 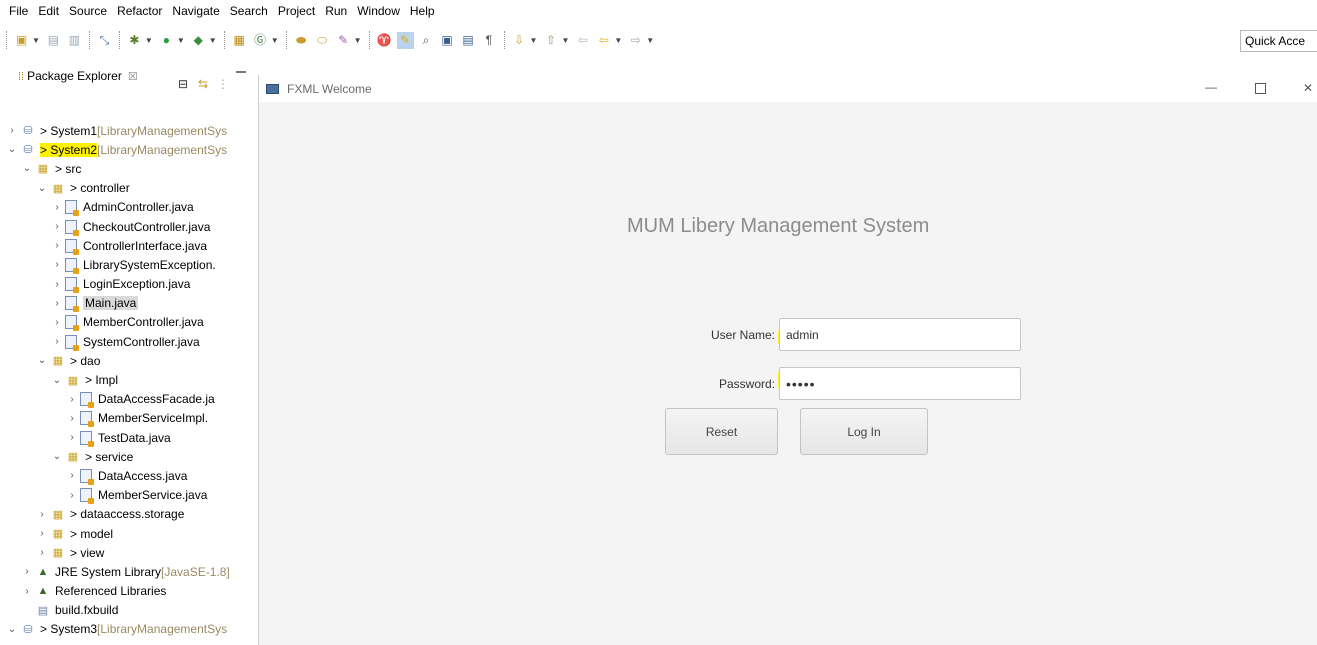 I want to click on link-with-editor-icon: ⇆, so click(x=203, y=84).